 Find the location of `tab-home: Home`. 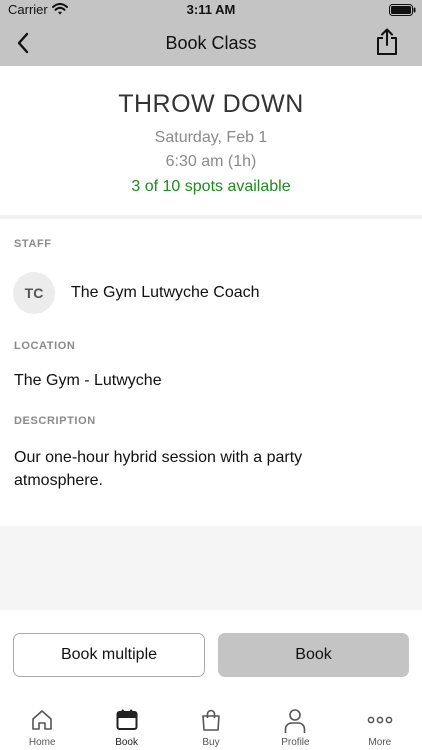

tab-home: Home is located at coordinates (42, 725).